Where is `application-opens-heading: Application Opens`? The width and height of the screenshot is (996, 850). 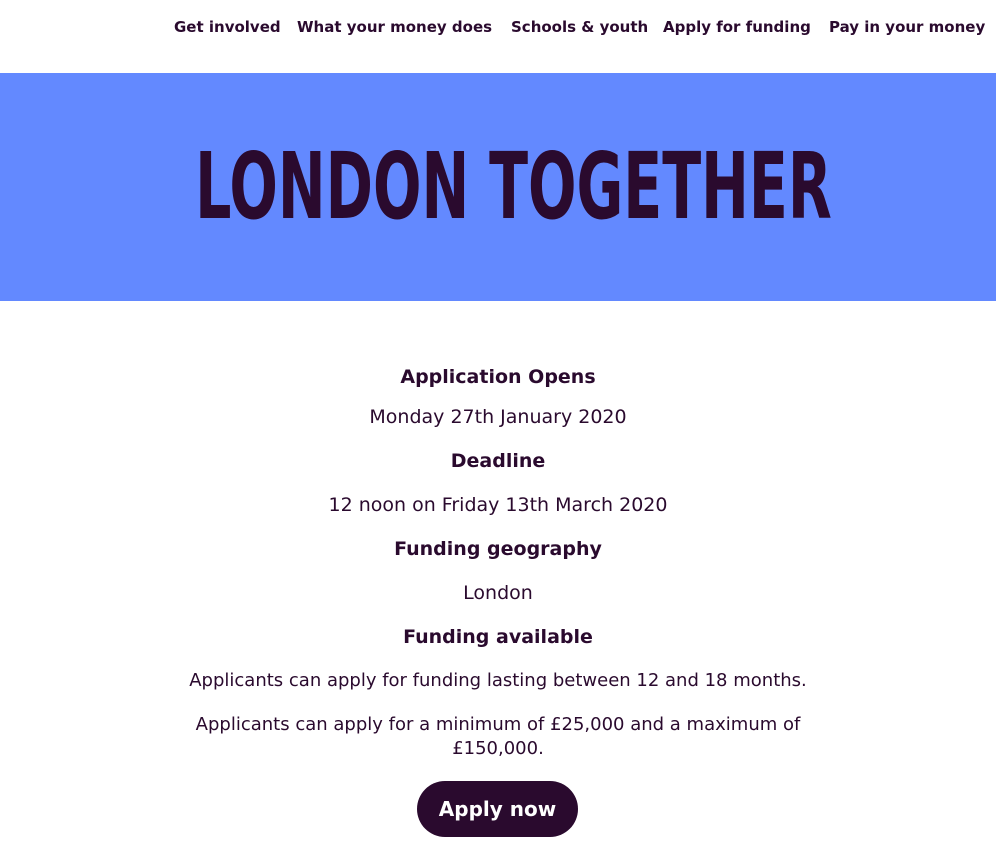 application-opens-heading: Application Opens is located at coordinates (498, 377).